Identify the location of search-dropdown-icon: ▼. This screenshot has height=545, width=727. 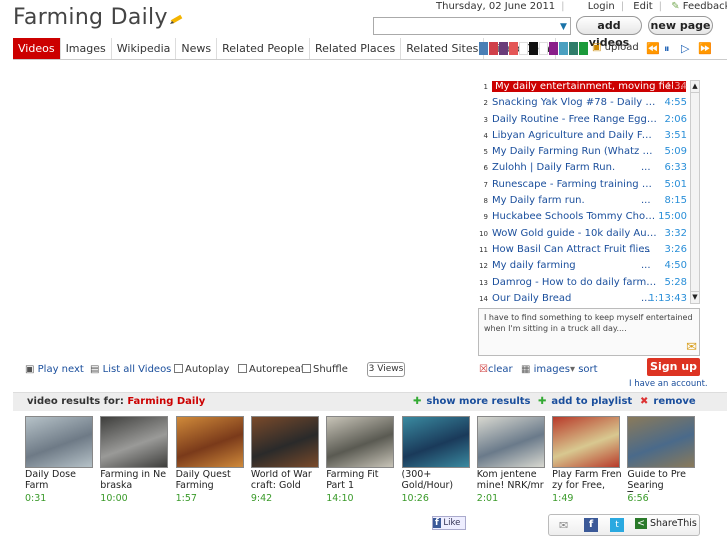
(563, 27).